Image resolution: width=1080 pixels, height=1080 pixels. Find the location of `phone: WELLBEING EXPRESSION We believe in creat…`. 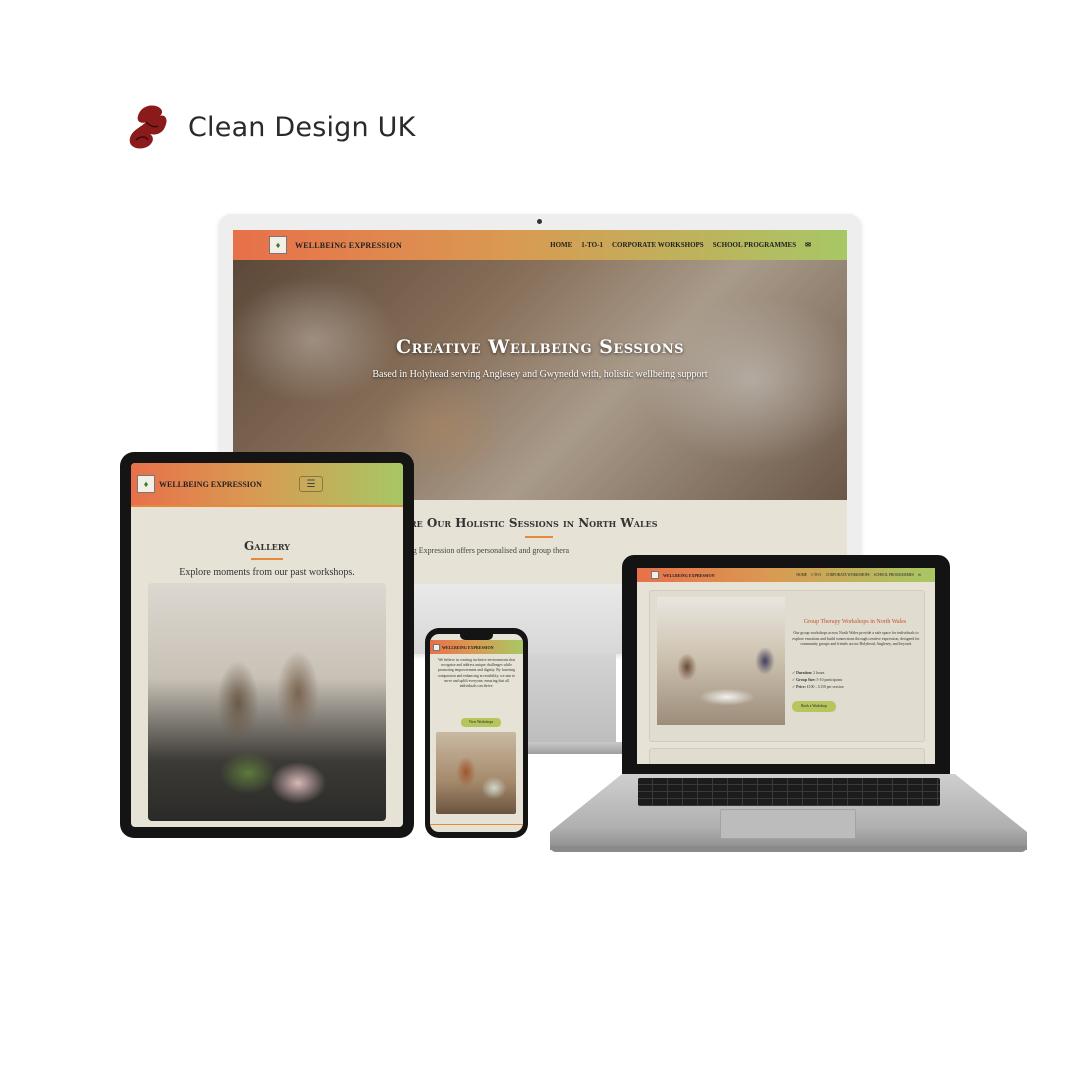

phone: WELLBEING EXPRESSION We believe in creat… is located at coordinates (476, 733).